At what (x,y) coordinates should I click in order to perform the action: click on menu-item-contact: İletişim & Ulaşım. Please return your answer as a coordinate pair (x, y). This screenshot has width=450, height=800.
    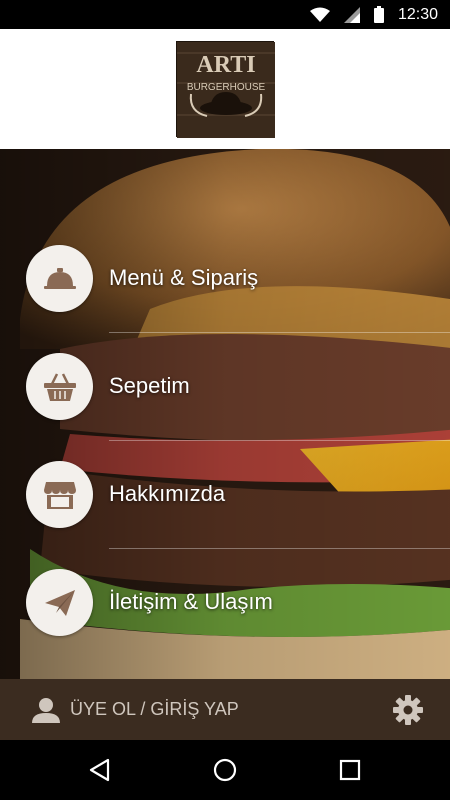
    Looking at the image, I should click on (225, 603).